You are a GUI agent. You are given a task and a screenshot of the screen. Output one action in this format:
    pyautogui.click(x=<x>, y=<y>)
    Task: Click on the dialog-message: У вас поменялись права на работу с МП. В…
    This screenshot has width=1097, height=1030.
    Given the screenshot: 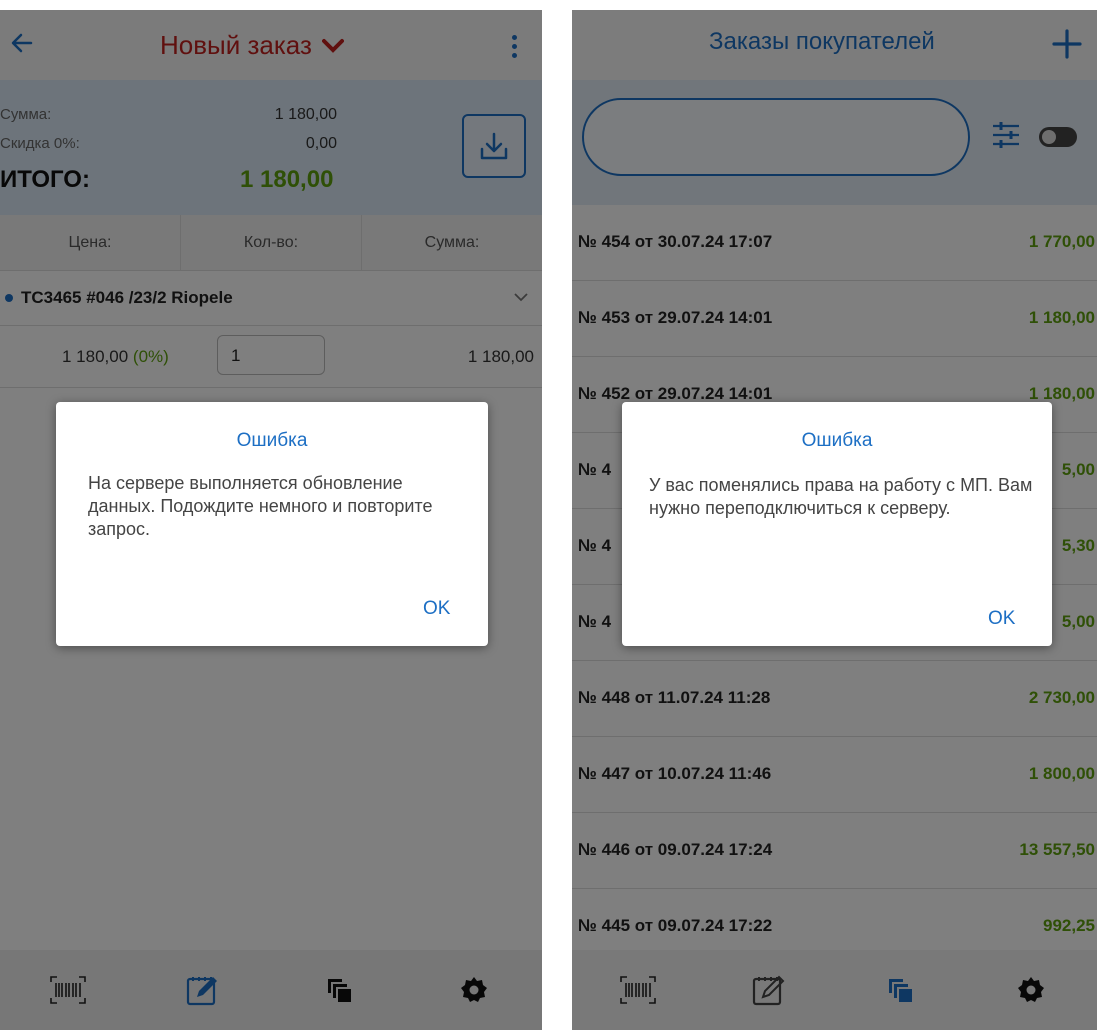 What is the action you would take?
    pyautogui.click(x=841, y=496)
    